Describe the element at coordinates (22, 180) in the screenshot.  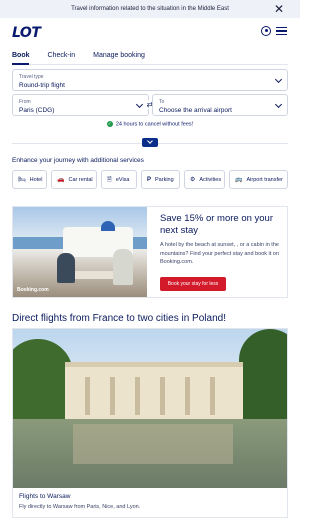
I see `bed-icon: 🛏` at that location.